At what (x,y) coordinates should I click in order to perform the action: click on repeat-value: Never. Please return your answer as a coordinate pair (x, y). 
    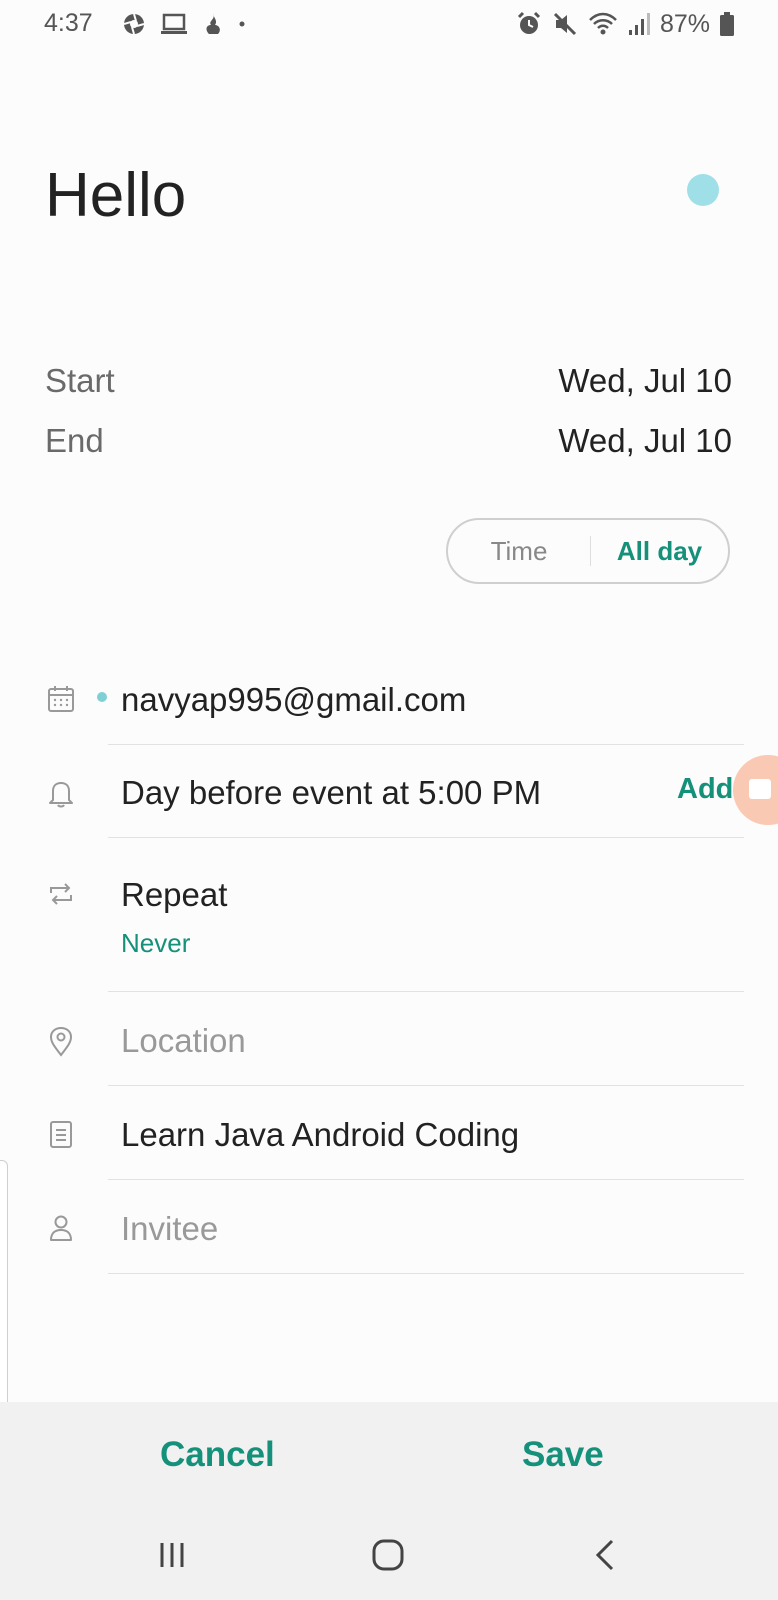
    Looking at the image, I should click on (156, 943).